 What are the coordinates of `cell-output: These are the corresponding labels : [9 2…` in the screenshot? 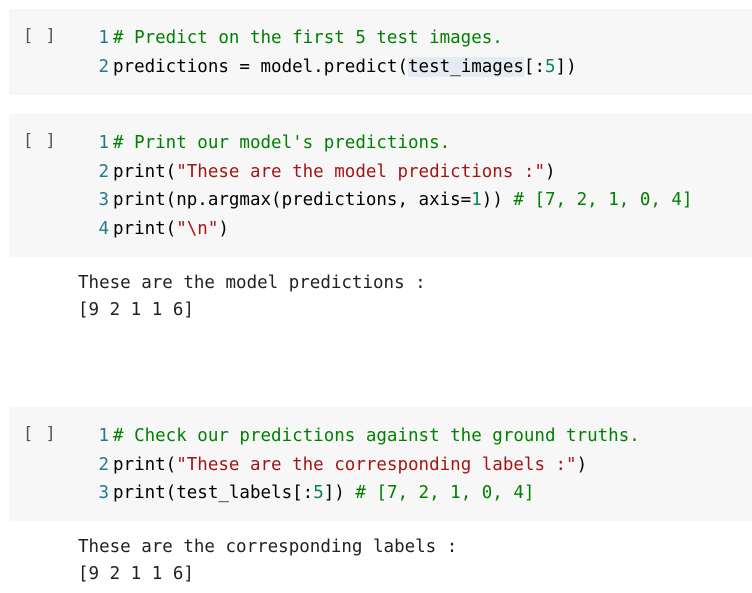 It's located at (267, 561).